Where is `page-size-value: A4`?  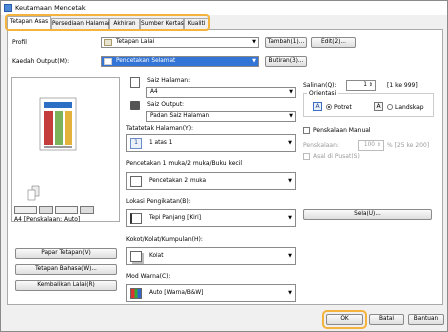
page-size-value: A4 is located at coordinates (154, 92).